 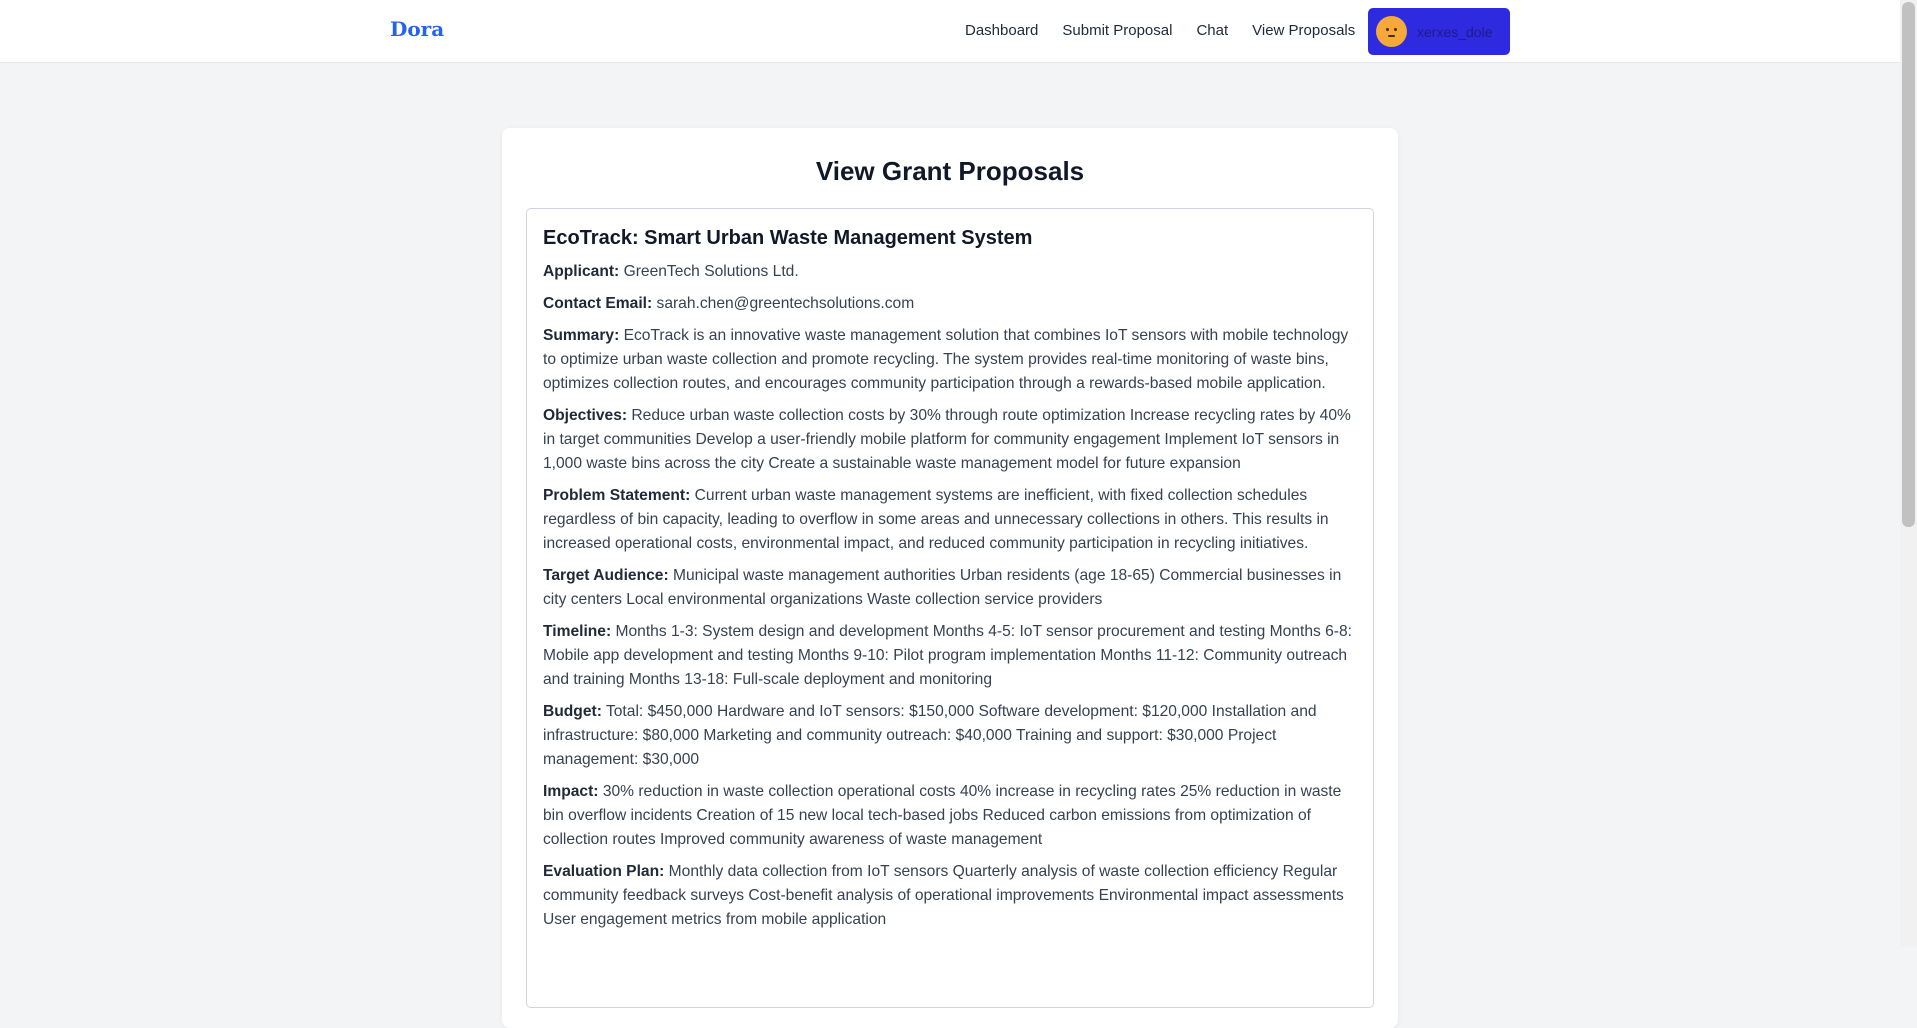 I want to click on nav-link-dashboard: Dashboard, so click(x=1001, y=30).